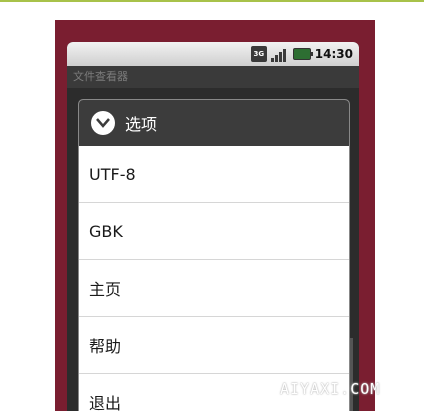  Describe the element at coordinates (105, 289) in the screenshot. I see `option-label: 主页` at that location.